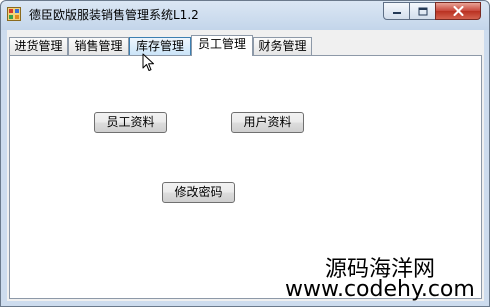  What do you see at coordinates (282, 46) in the screenshot?
I see `tab-finance: 财务管理` at bounding box center [282, 46].